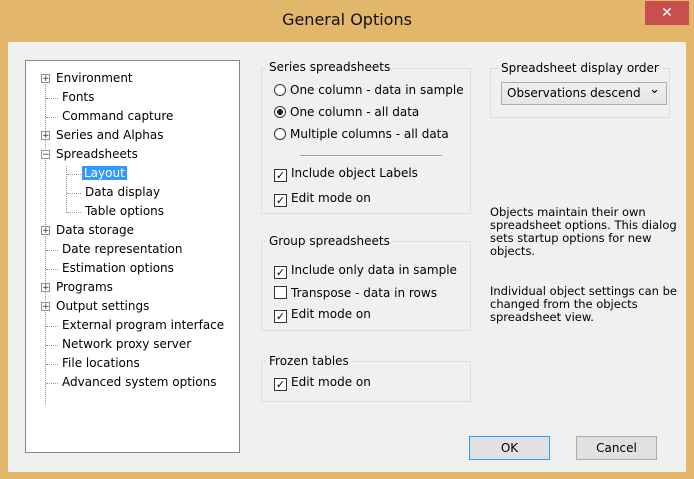 Image resolution: width=694 pixels, height=479 pixels. What do you see at coordinates (101, 363) in the screenshot?
I see `tree-item-file-locations: File locations` at bounding box center [101, 363].